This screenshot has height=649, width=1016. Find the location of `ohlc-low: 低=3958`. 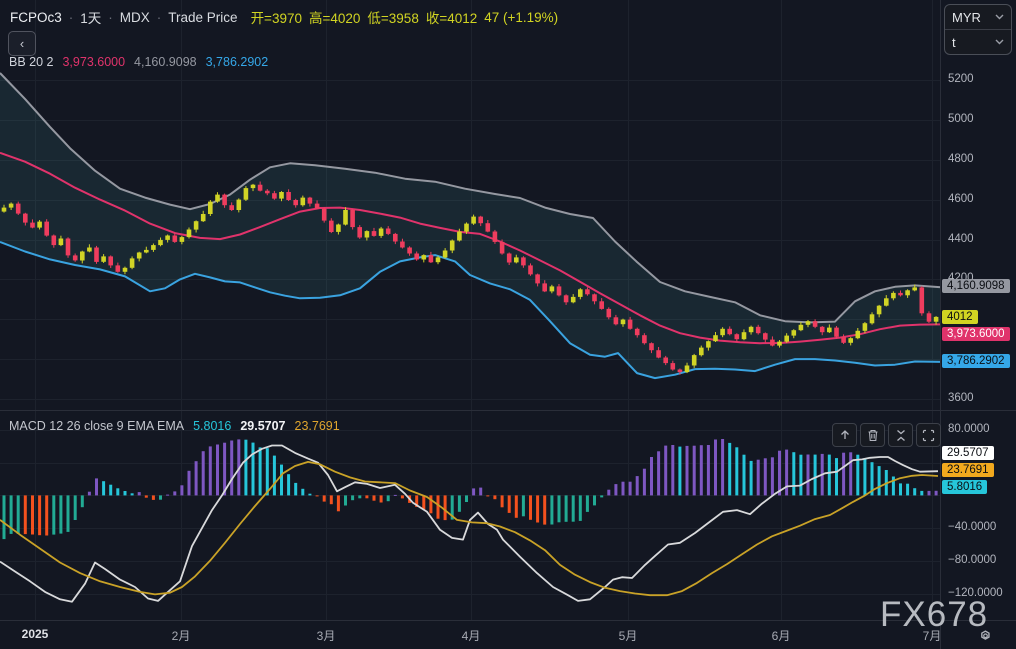

ohlc-low: 低=3958 is located at coordinates (393, 18).